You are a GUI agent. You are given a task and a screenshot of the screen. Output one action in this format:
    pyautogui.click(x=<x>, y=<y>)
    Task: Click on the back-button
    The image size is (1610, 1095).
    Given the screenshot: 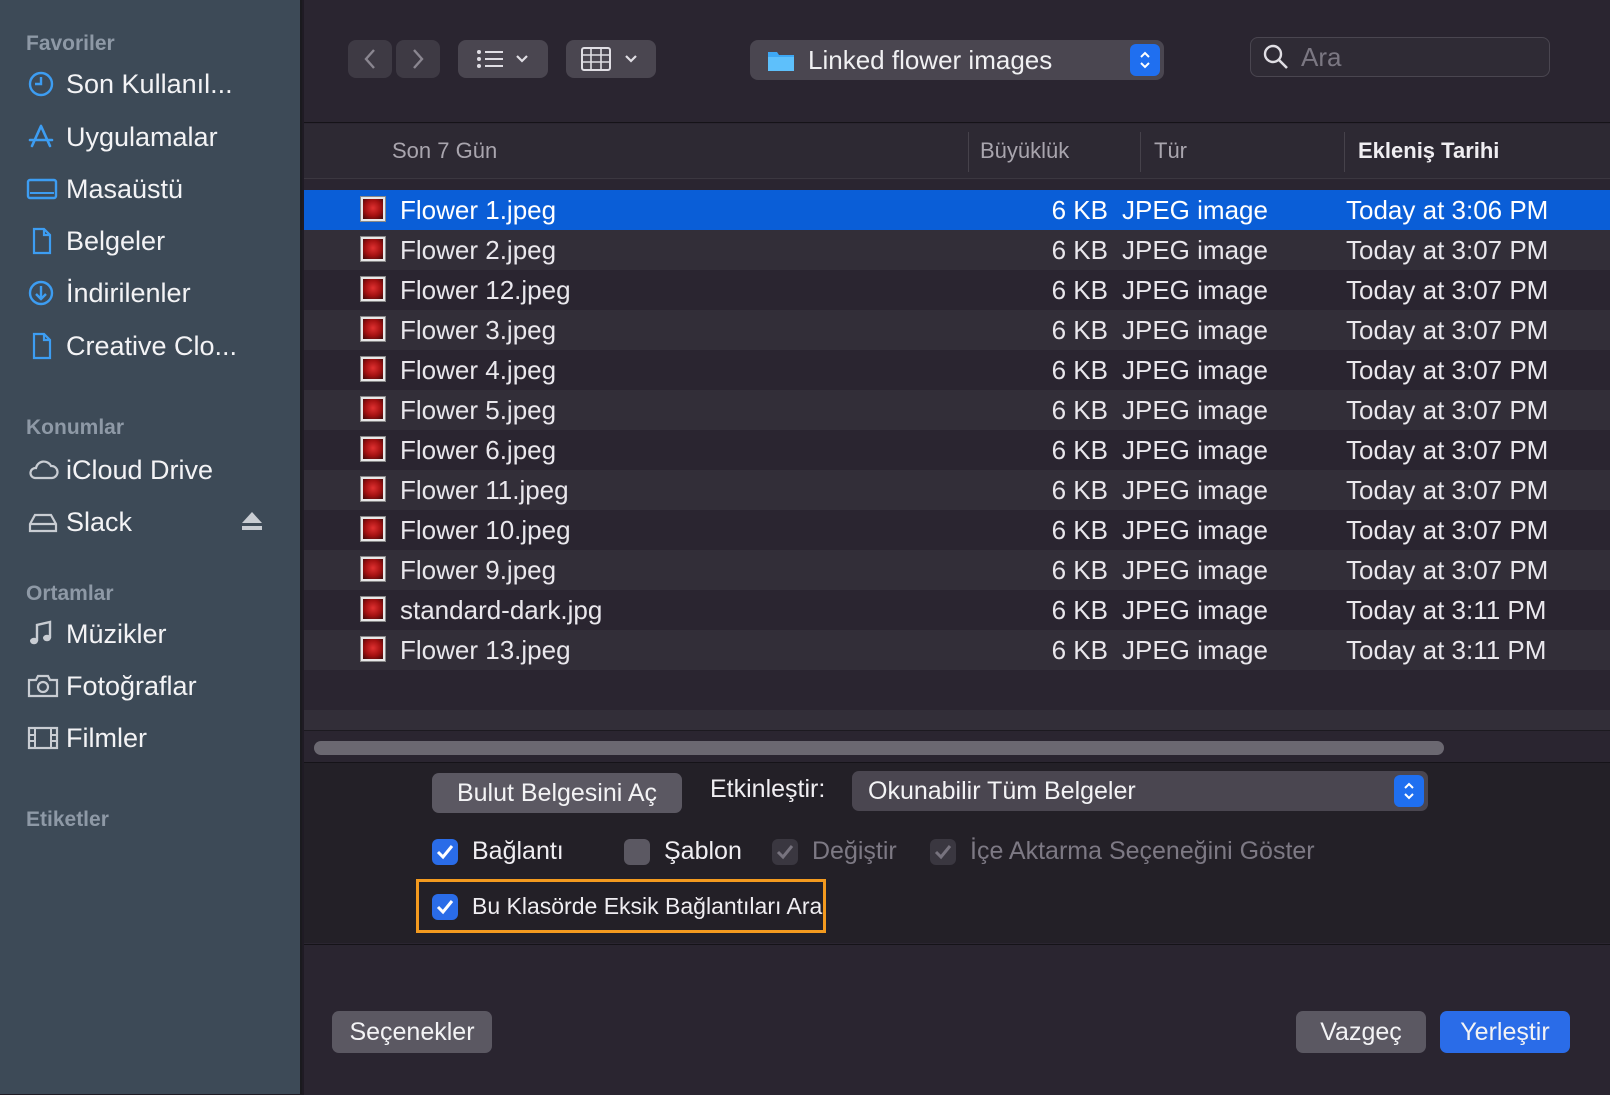 What is the action you would take?
    pyautogui.click(x=370, y=59)
    